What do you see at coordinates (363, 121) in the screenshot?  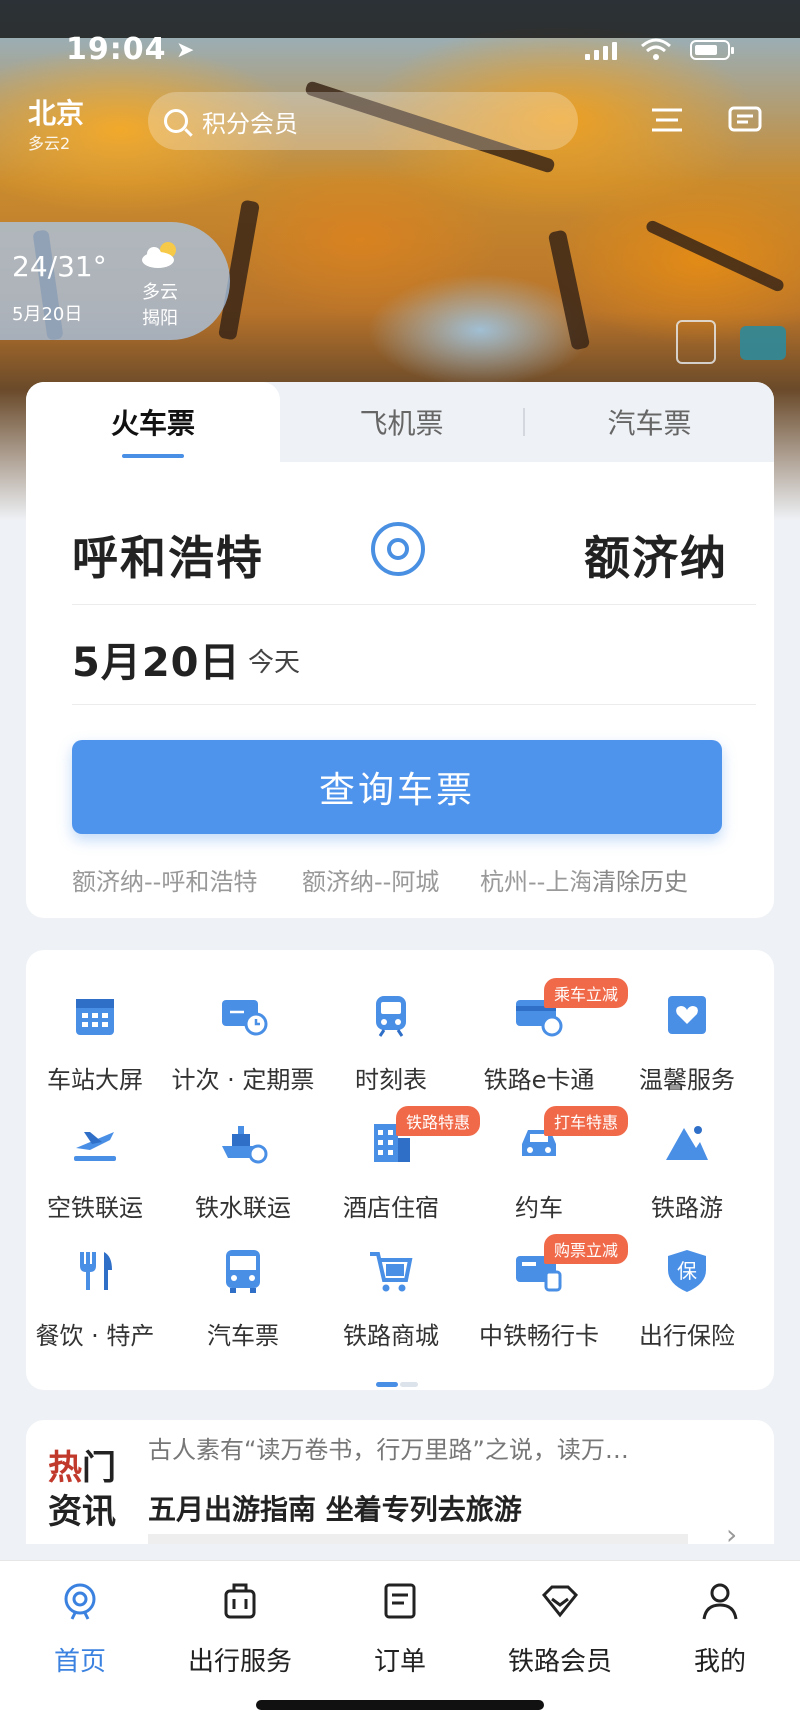 I see `search-bar: 积分会员` at bounding box center [363, 121].